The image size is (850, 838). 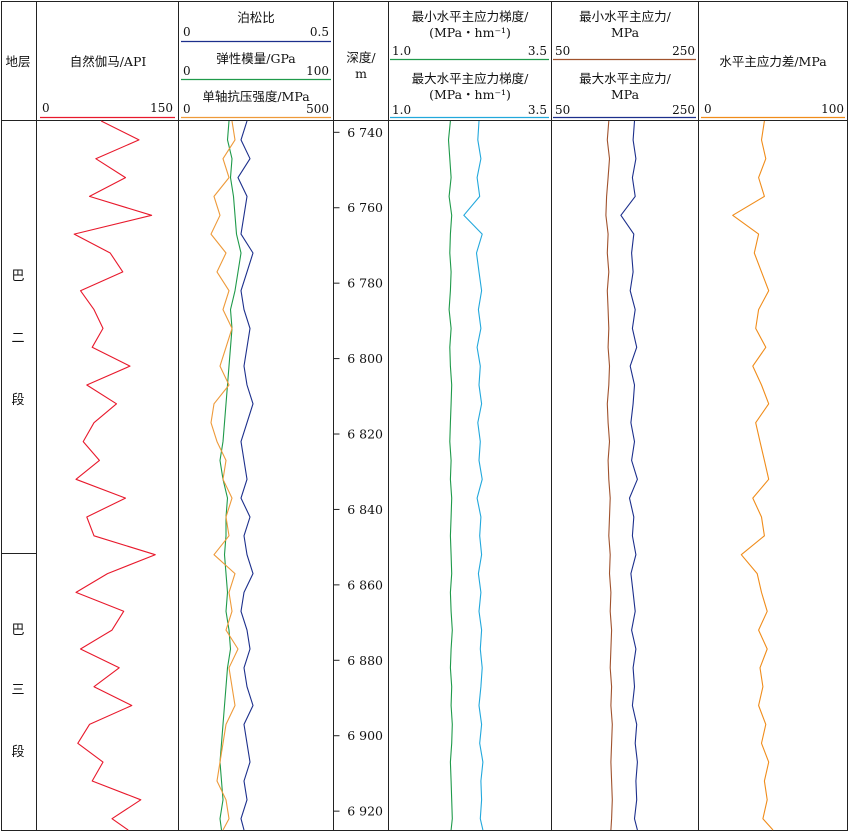 What do you see at coordinates (473, 475) in the screenshot?
I see `curve-max-grad` at bounding box center [473, 475].